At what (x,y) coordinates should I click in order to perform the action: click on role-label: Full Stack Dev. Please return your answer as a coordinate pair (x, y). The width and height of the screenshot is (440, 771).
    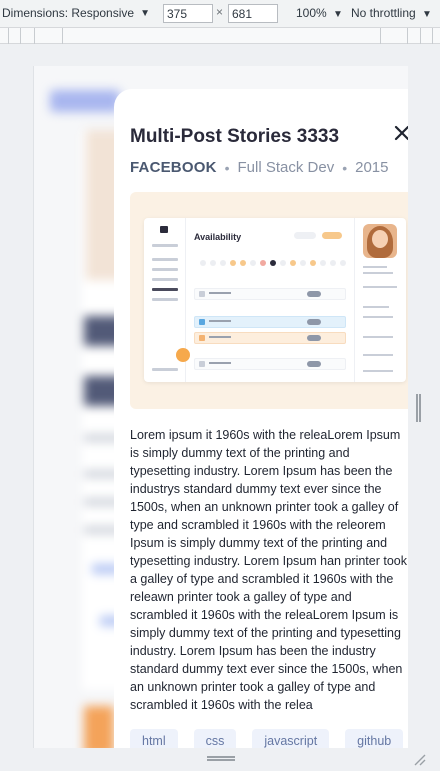
    Looking at the image, I should click on (286, 167).